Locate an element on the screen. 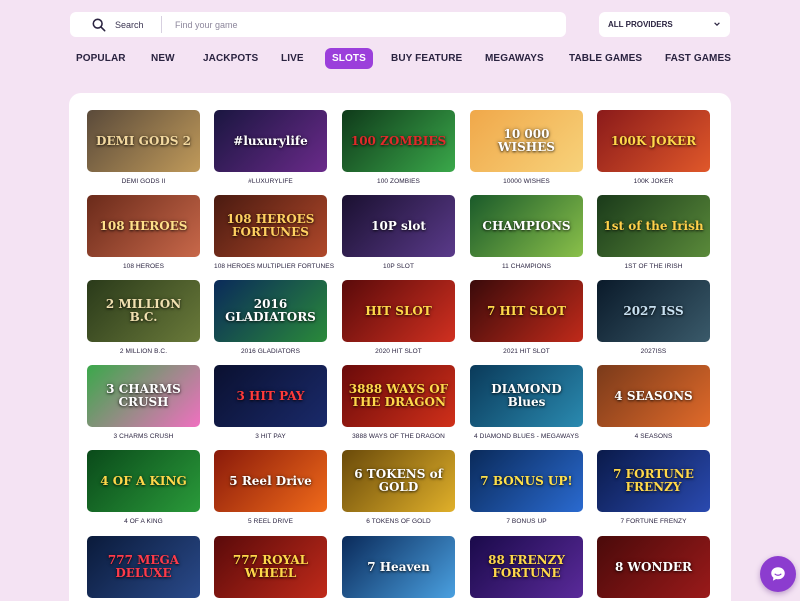  tab-slots: SLOTS is located at coordinates (349, 58).